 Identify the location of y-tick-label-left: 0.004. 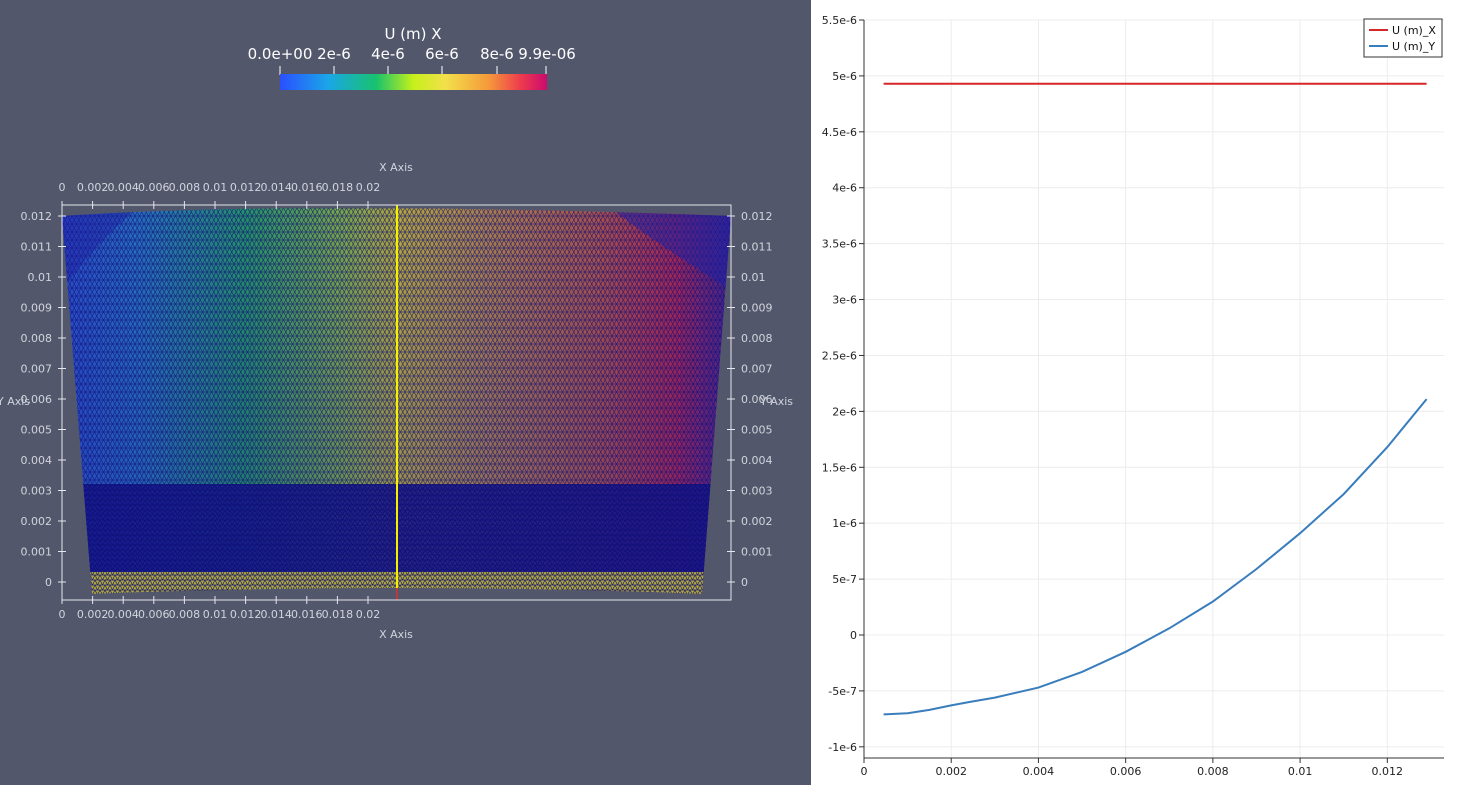
(37, 460).